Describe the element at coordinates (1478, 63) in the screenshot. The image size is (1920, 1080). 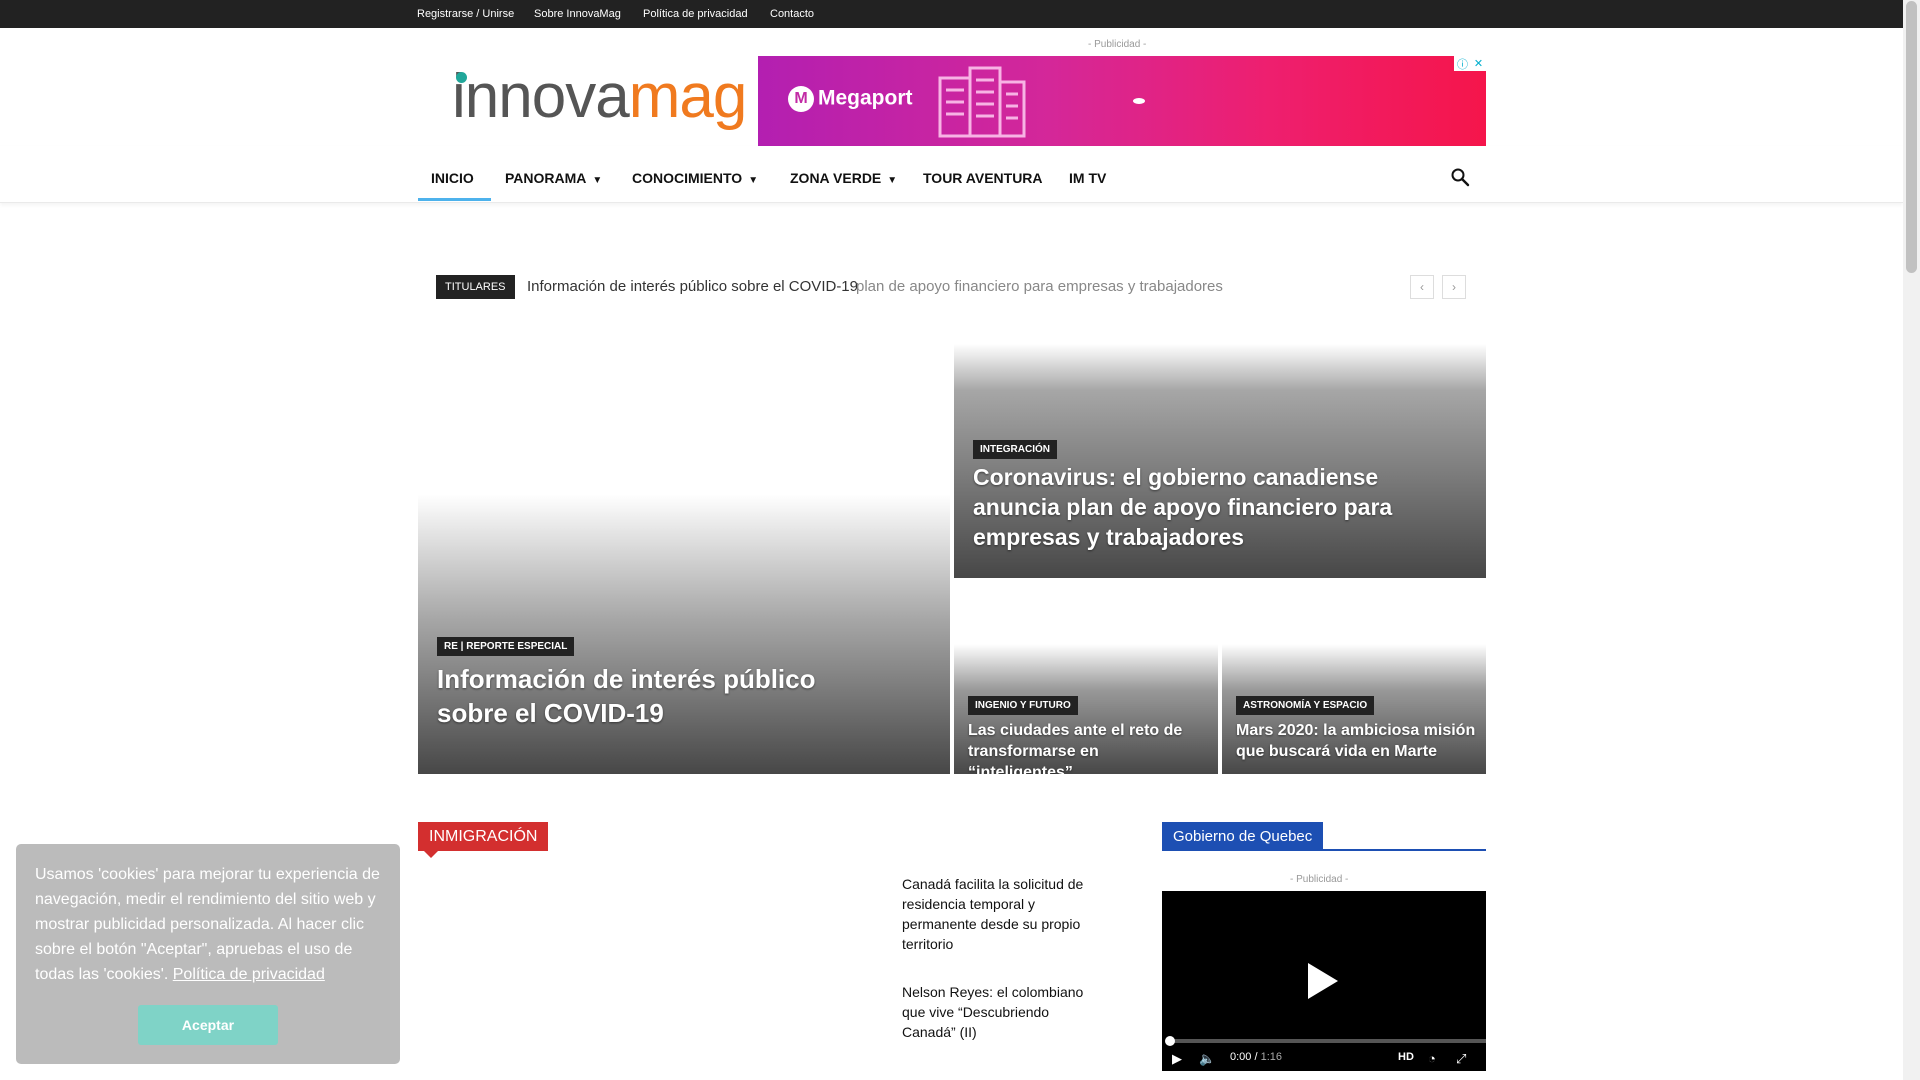
I see `close-icon: ✕` at that location.